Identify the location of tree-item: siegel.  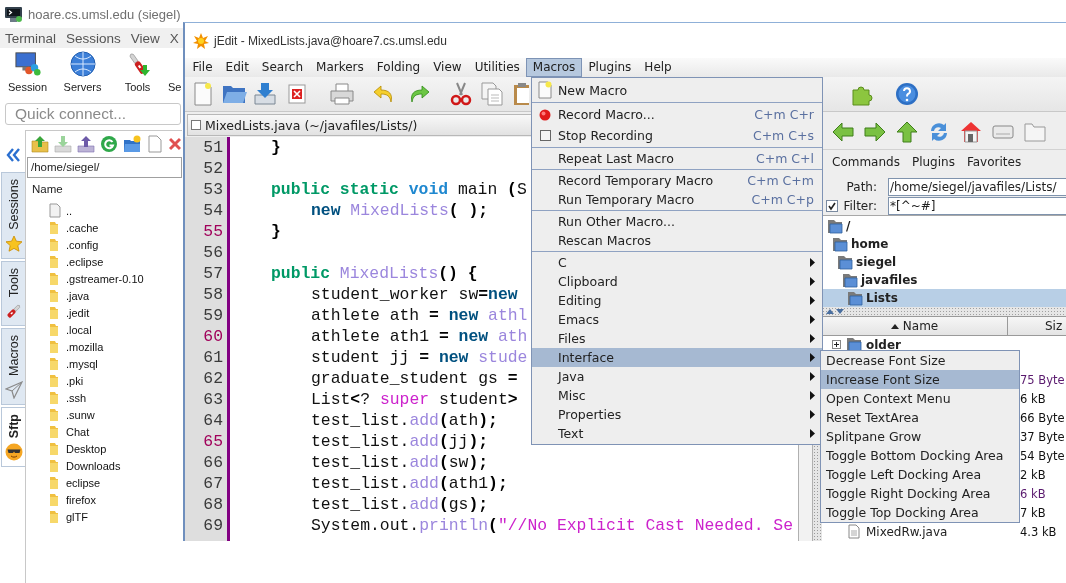
(944, 262).